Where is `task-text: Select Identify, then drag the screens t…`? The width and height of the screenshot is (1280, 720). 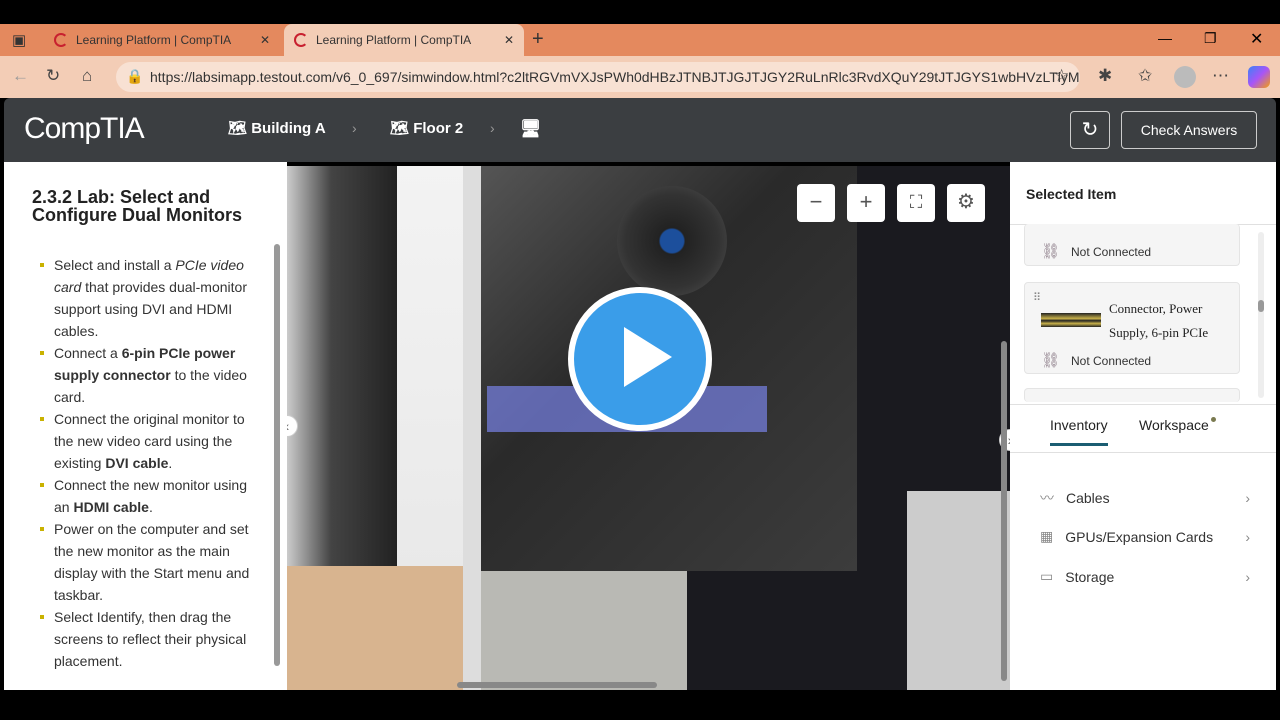 task-text: Select Identify, then drag the screens t… is located at coordinates (150, 639).